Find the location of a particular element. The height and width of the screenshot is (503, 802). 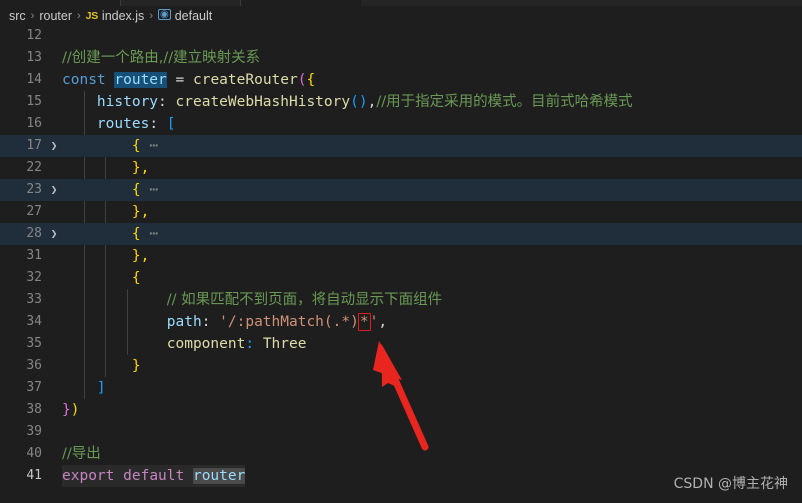

line-number: 34 is located at coordinates (34, 321).